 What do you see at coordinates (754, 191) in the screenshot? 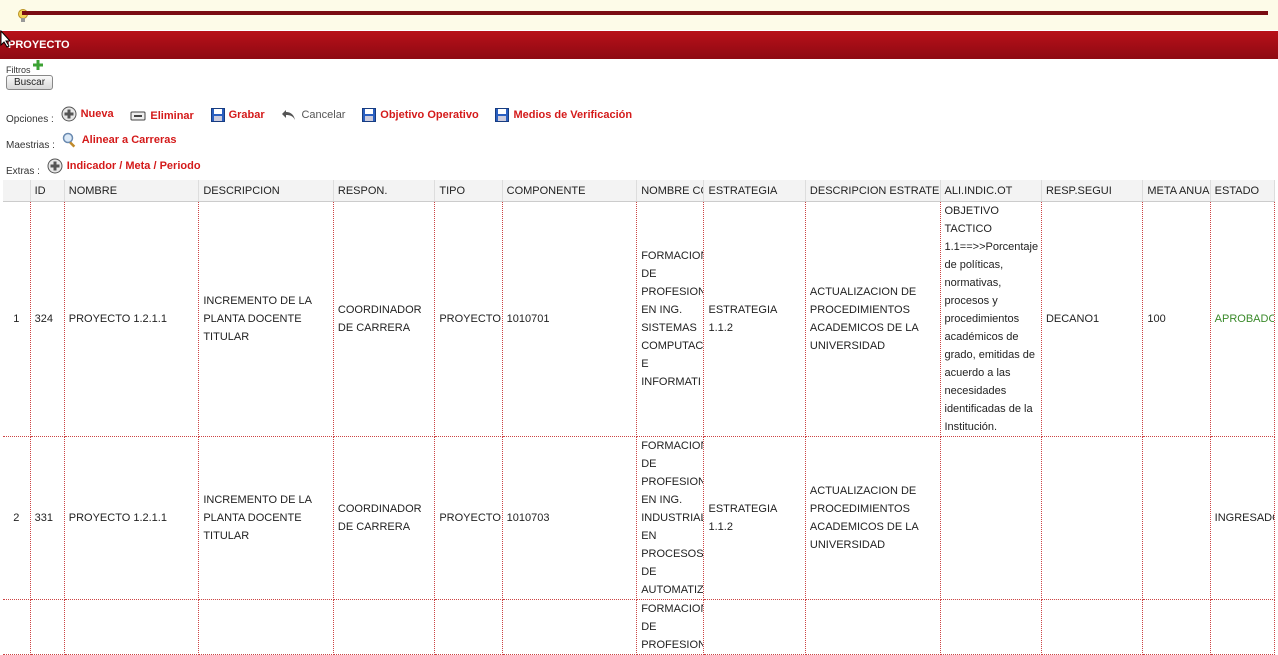
I see `col-estrategia: ESTRATEGIA` at bounding box center [754, 191].